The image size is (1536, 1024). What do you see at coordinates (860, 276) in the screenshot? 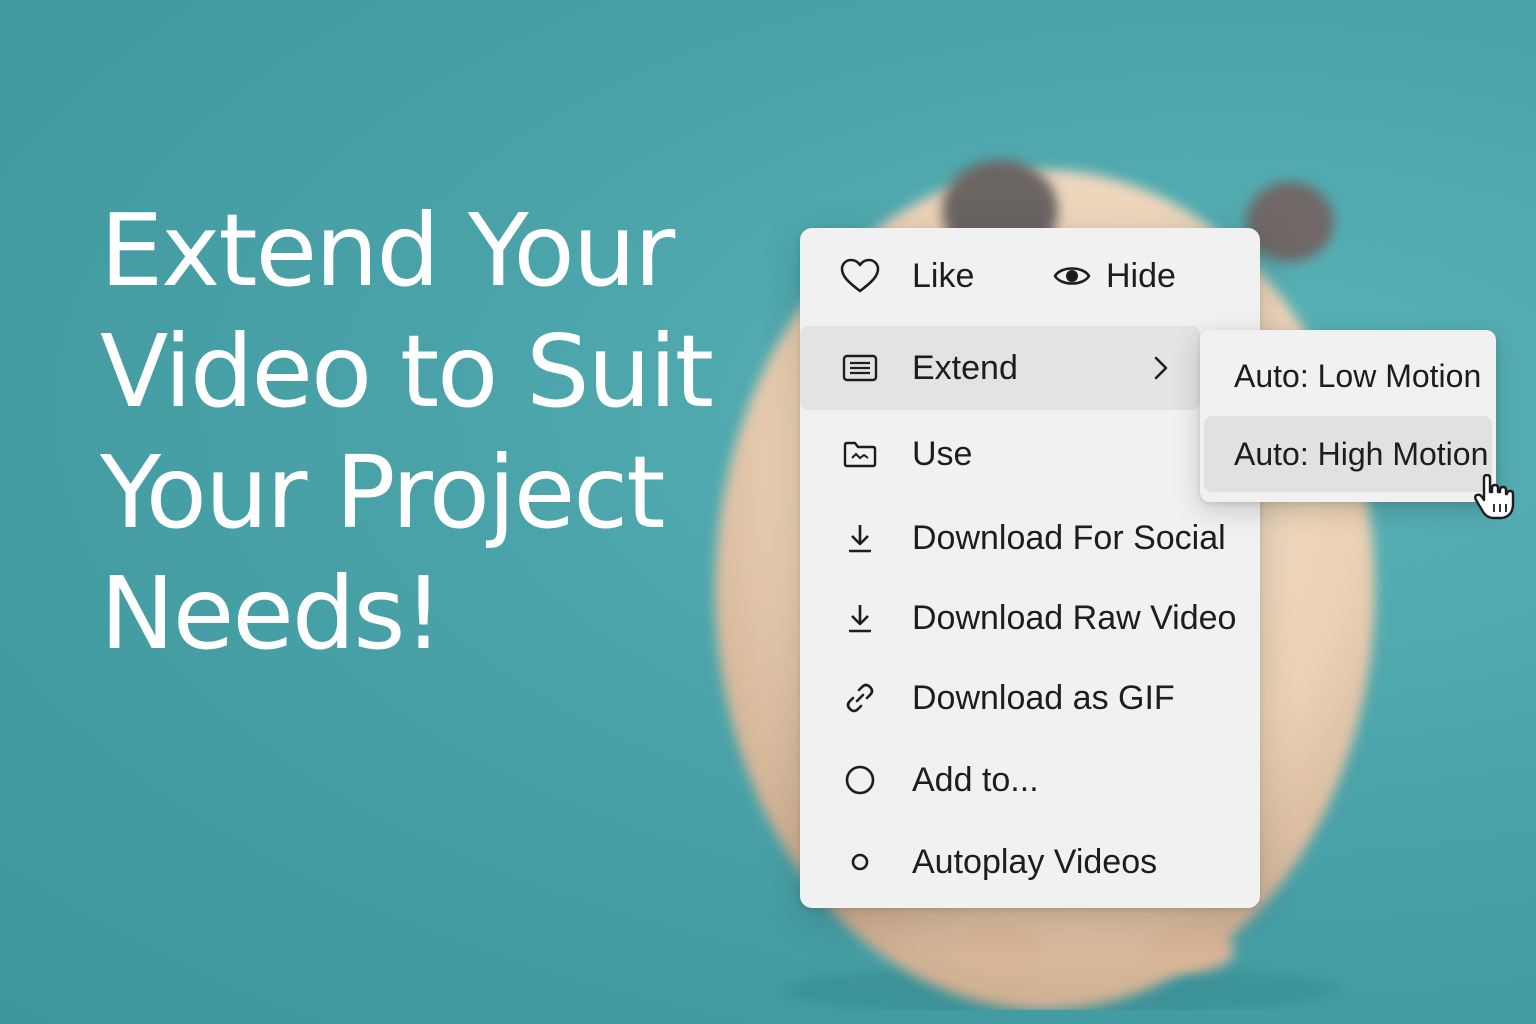
I see `heart-icon` at bounding box center [860, 276].